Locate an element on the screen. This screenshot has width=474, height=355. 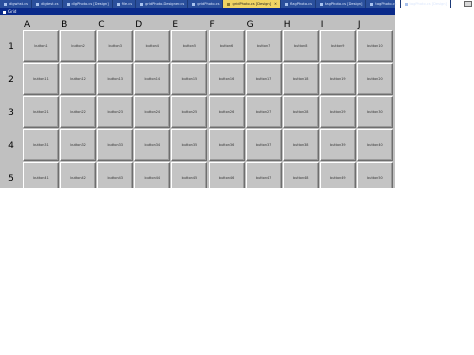
document-tab: file.cs is located at coordinates (125, 4).